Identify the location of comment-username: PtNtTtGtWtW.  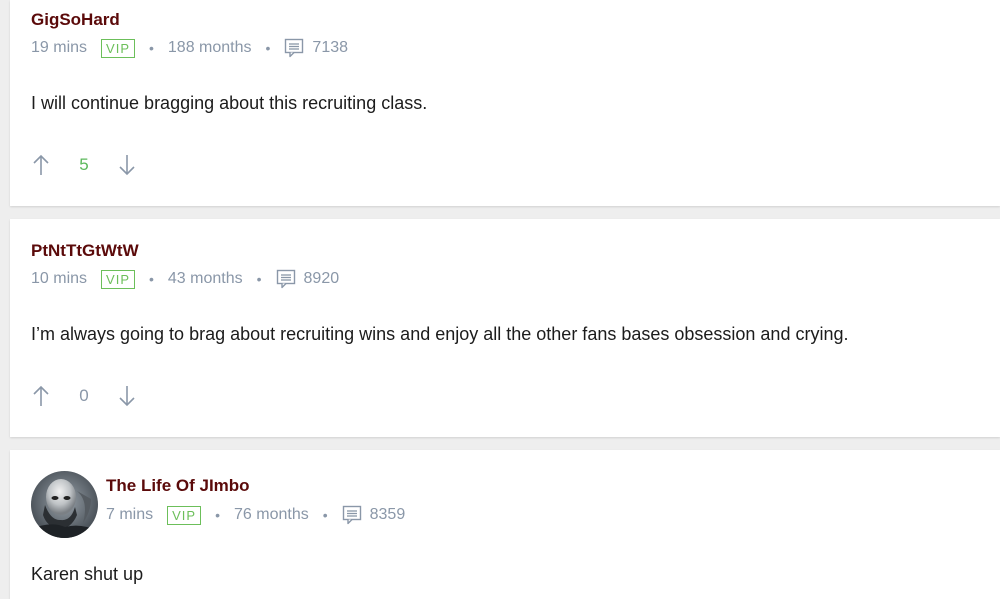
(85, 251).